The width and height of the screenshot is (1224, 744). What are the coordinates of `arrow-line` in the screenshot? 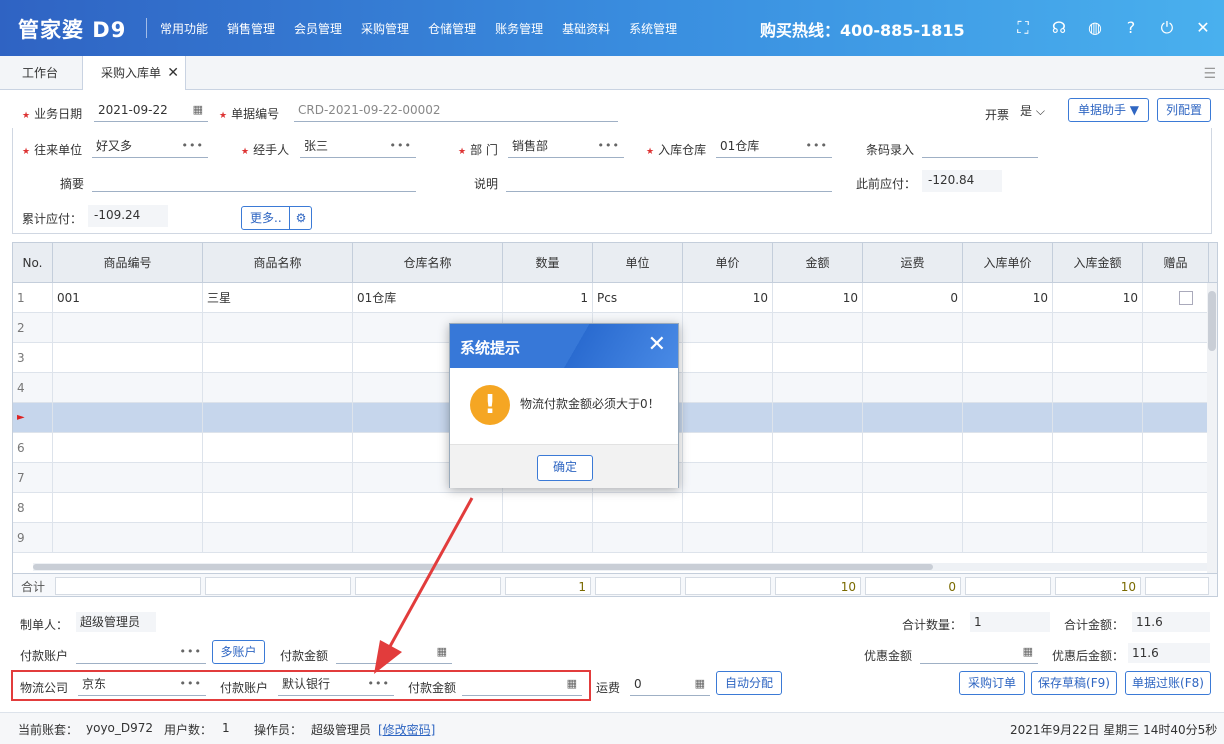 It's located at (430, 574).